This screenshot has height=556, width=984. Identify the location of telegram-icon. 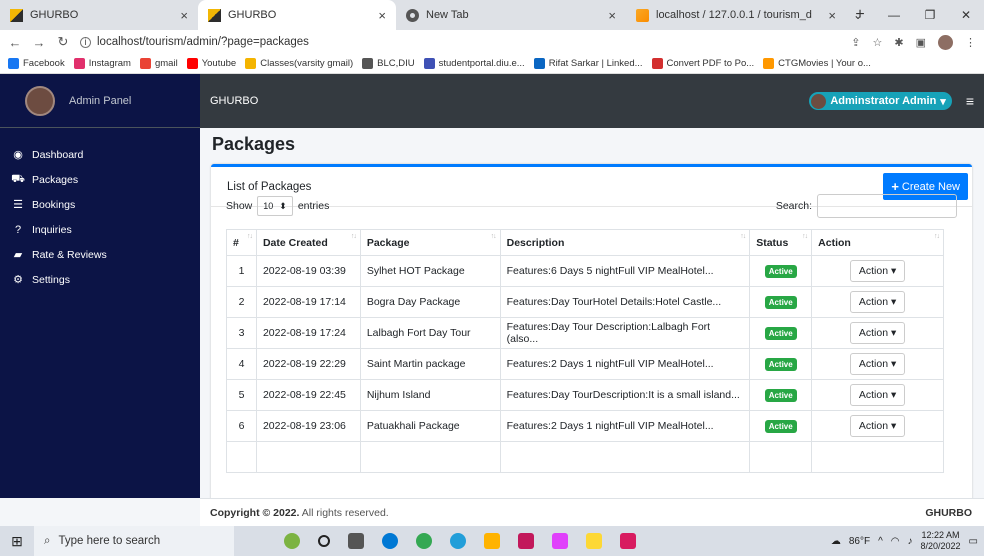
(458, 541).